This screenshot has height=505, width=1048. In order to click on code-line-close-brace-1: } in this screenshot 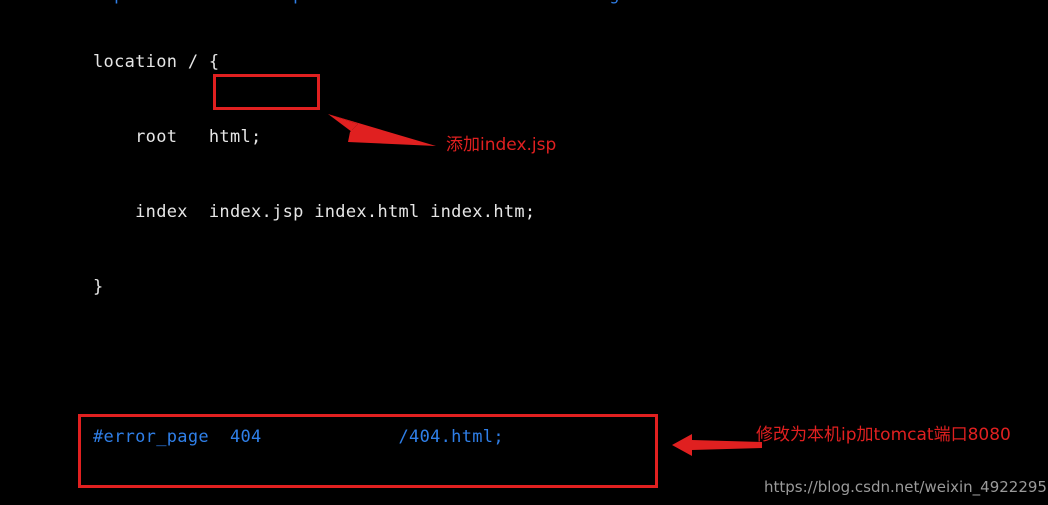, I will do `click(98, 287)`.